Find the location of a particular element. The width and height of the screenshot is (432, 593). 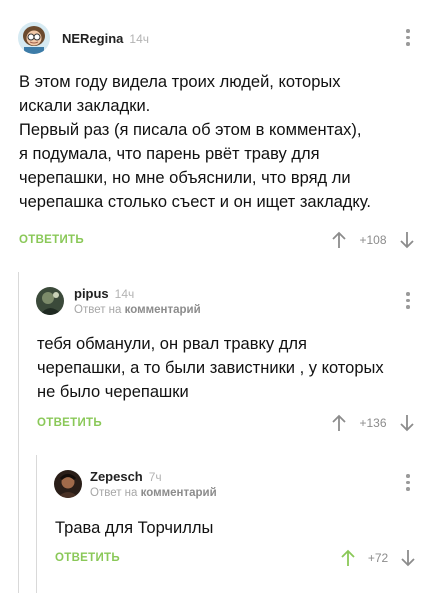

comment-header: NERegina 14ч is located at coordinates (83, 38).